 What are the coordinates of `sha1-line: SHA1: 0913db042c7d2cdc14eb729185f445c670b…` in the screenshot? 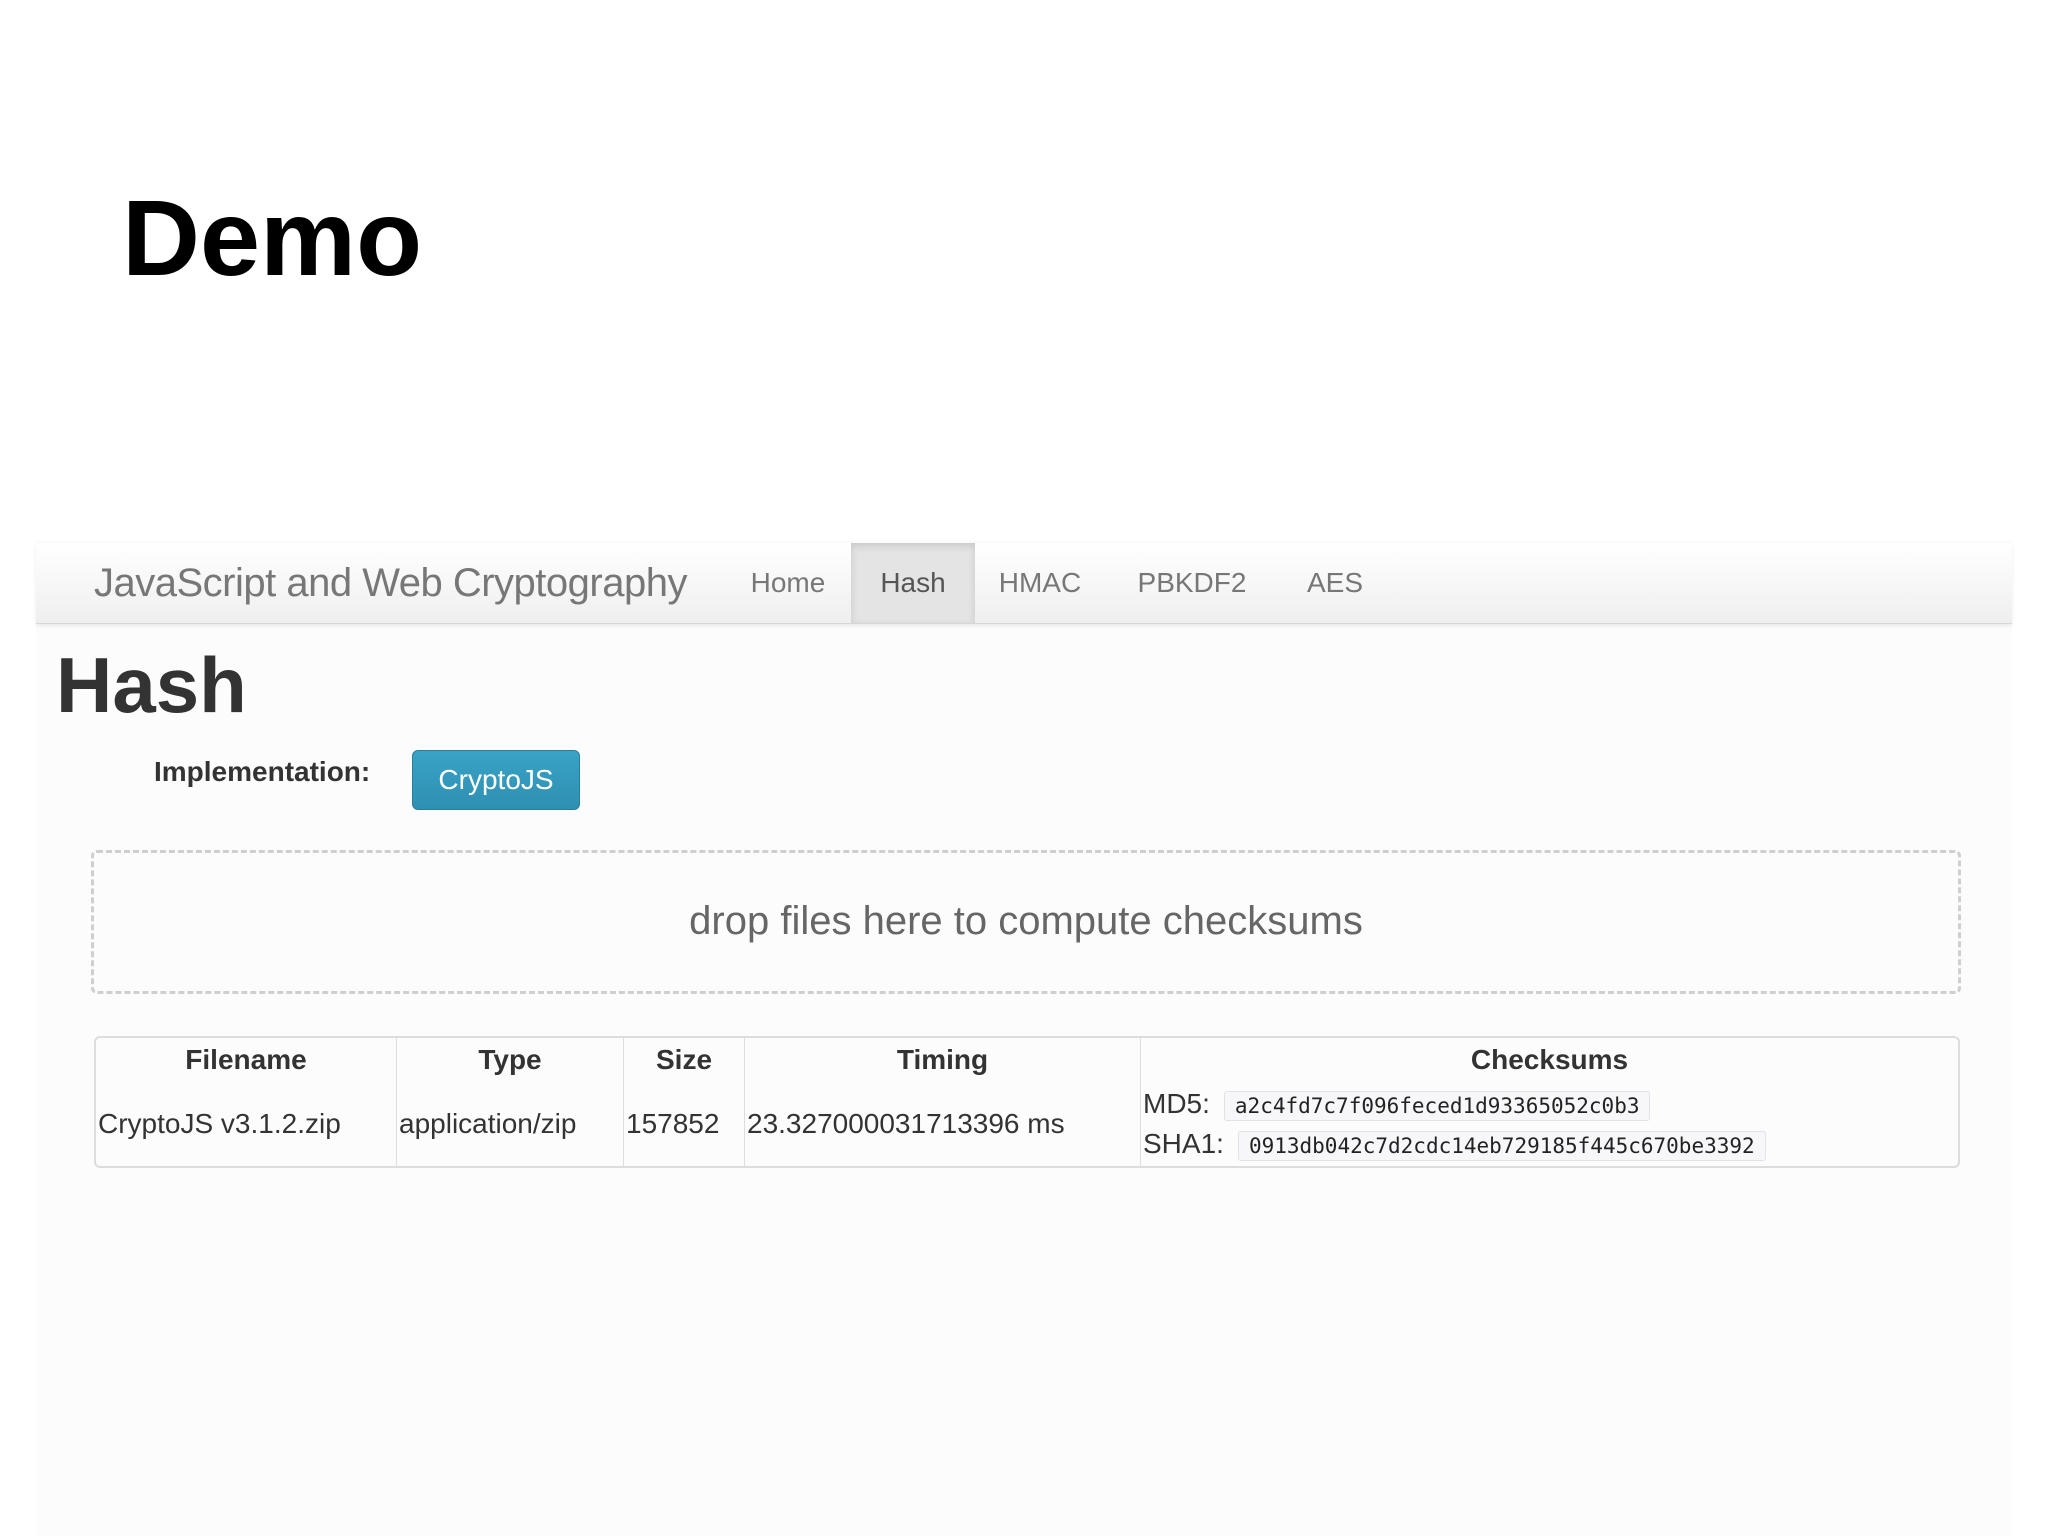 It's located at (1549, 1144).